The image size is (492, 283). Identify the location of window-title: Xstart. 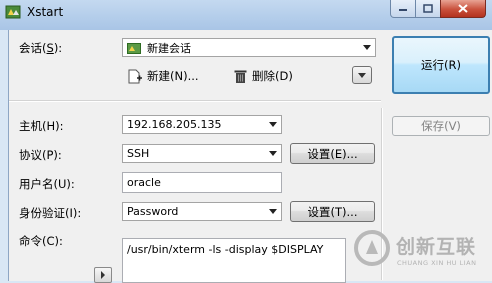
(45, 12).